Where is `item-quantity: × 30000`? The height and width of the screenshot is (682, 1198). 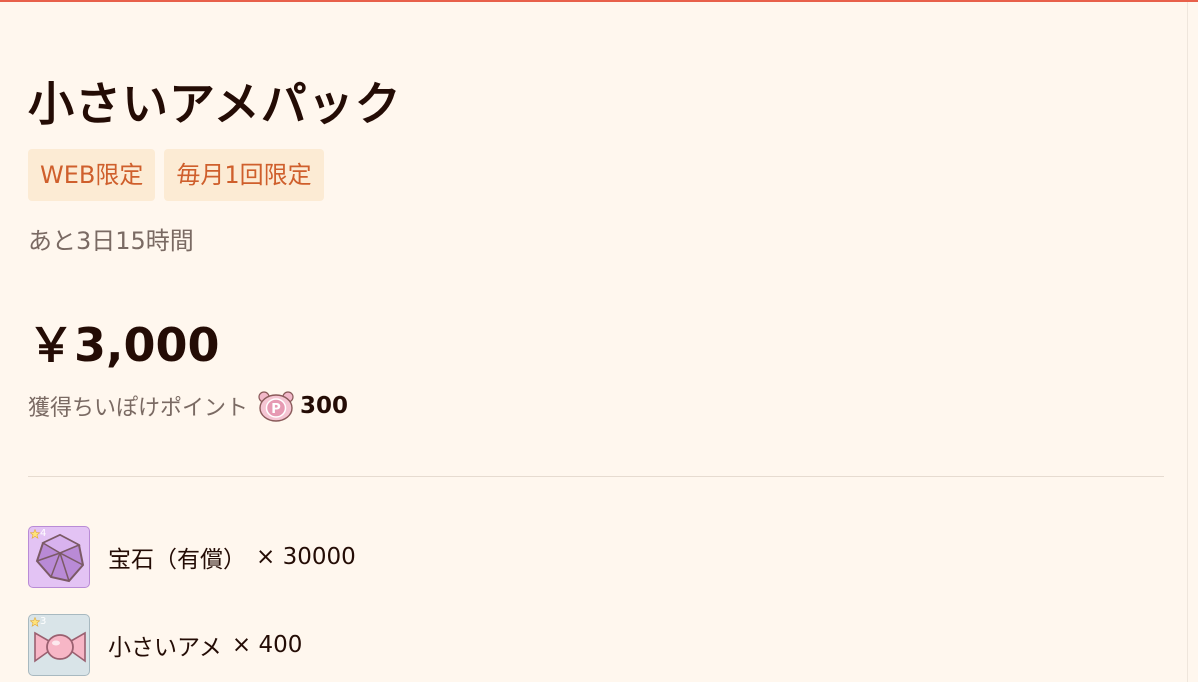 item-quantity: × 30000 is located at coordinates (306, 557).